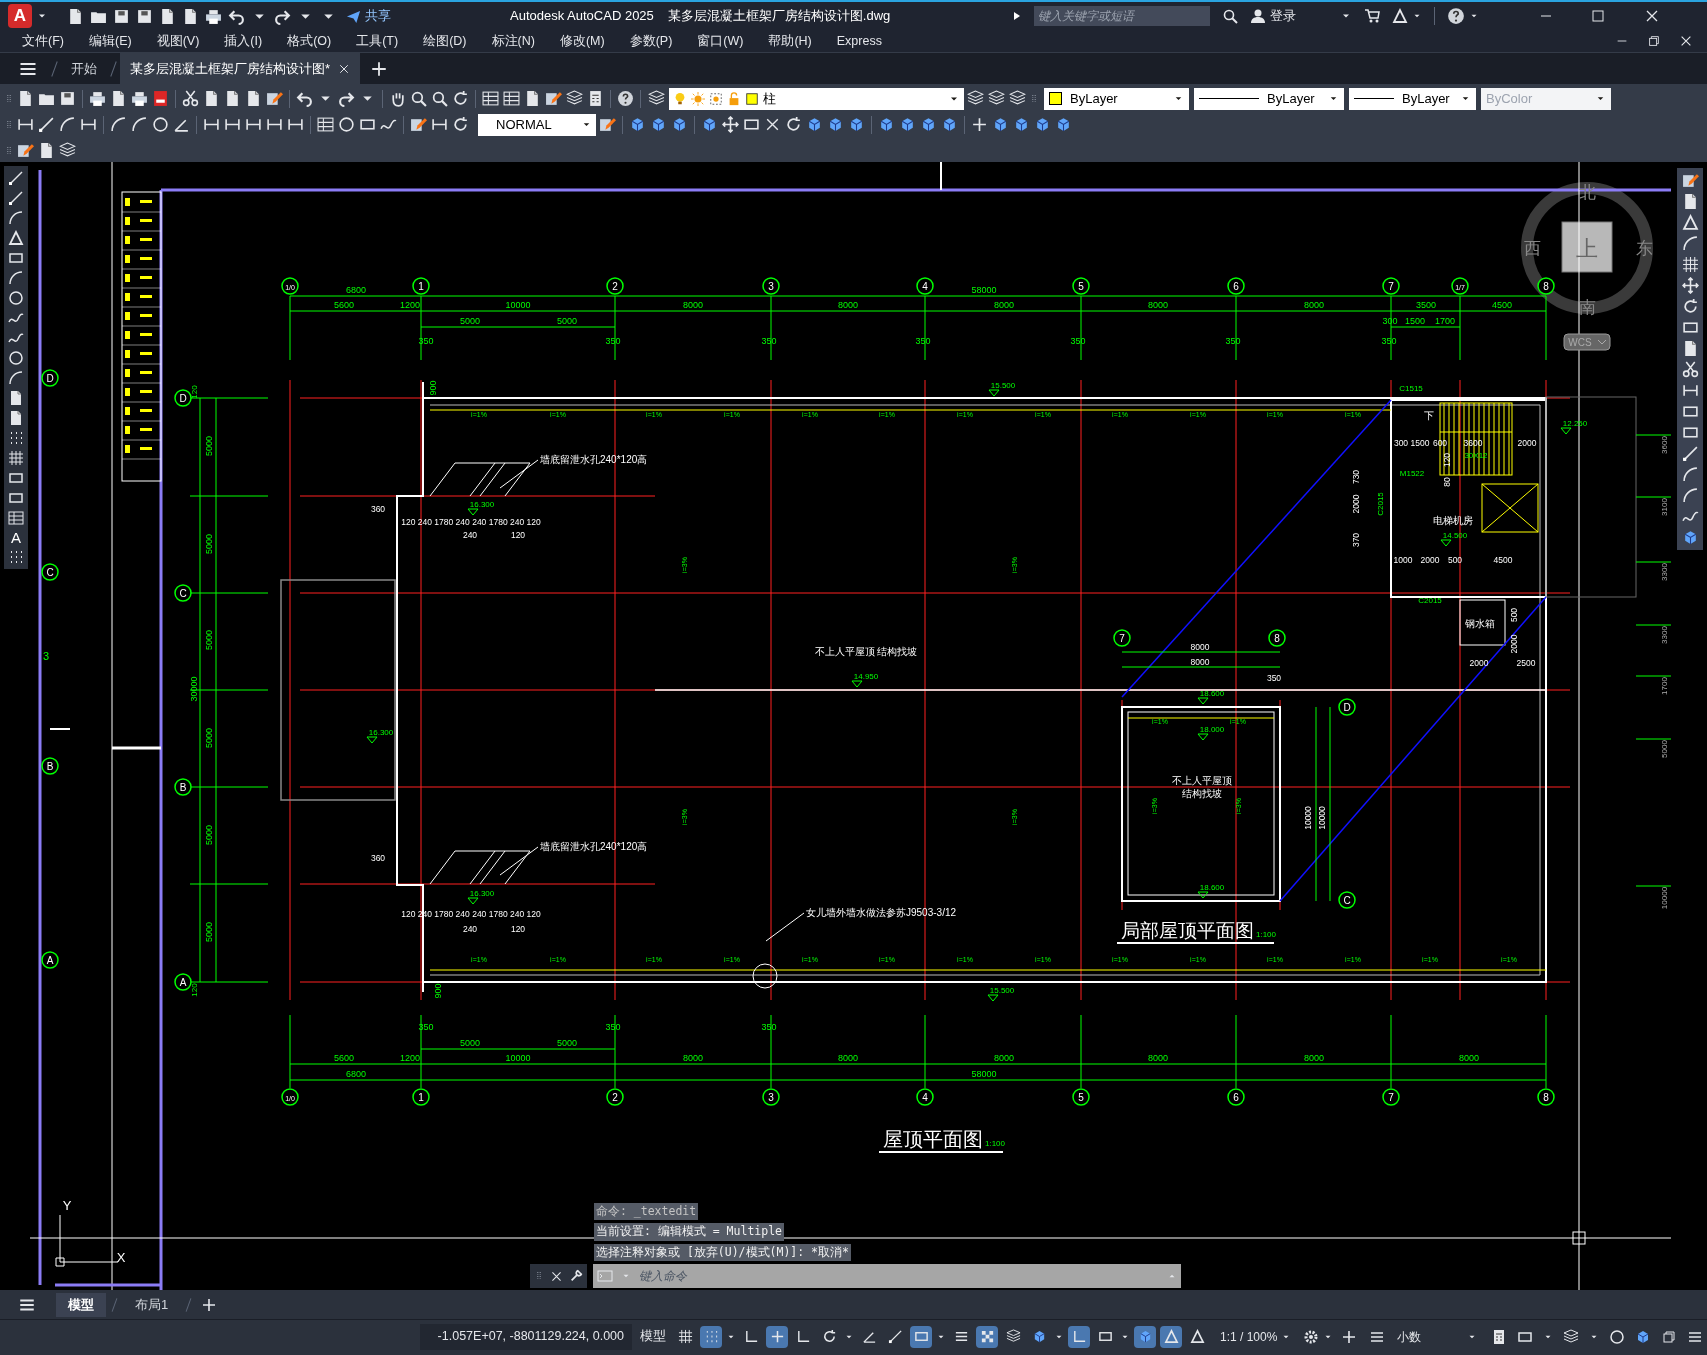  I want to click on help-circle-icon, so click(625, 98).